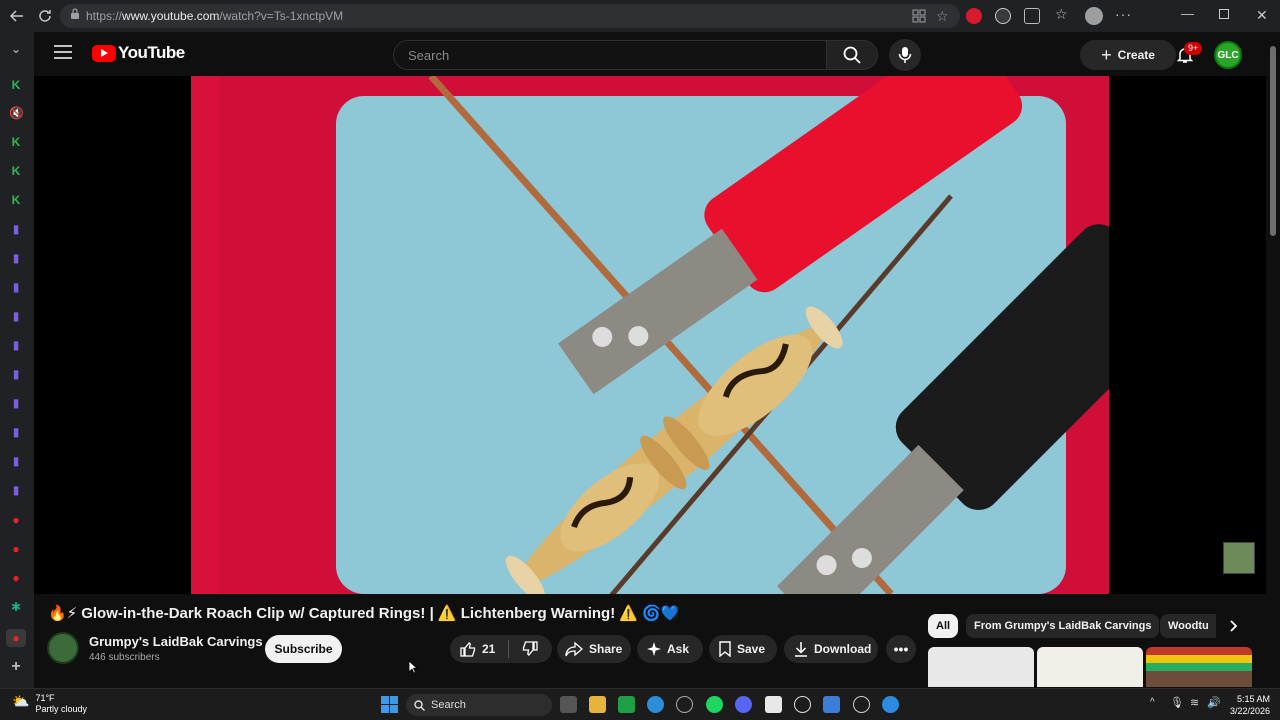 This screenshot has height=720, width=1280. What do you see at coordinates (1273, 141) in the screenshot?
I see `scrollbar-thumb` at bounding box center [1273, 141].